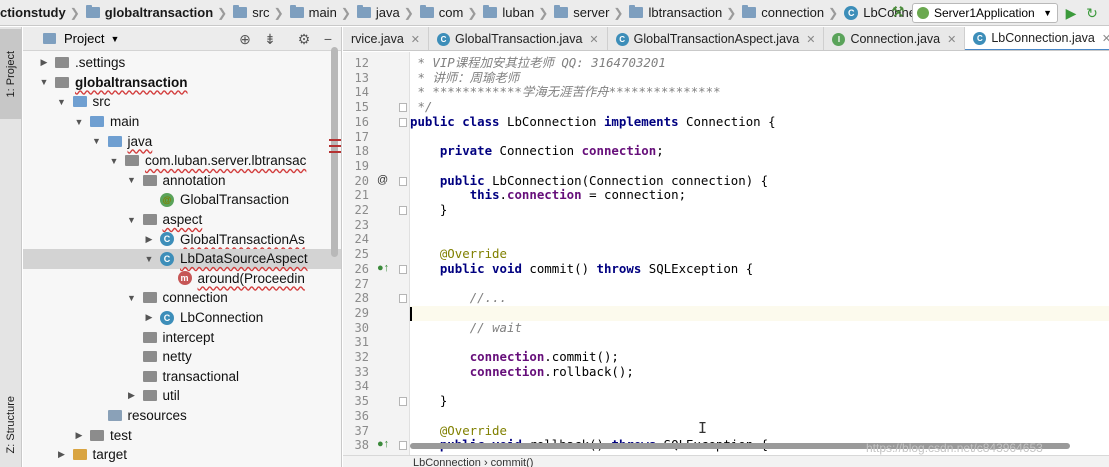 This screenshot has width=1109, height=467. Describe the element at coordinates (182, 318) in the screenshot. I see `tree-node: ▶ C LbConnection` at that location.